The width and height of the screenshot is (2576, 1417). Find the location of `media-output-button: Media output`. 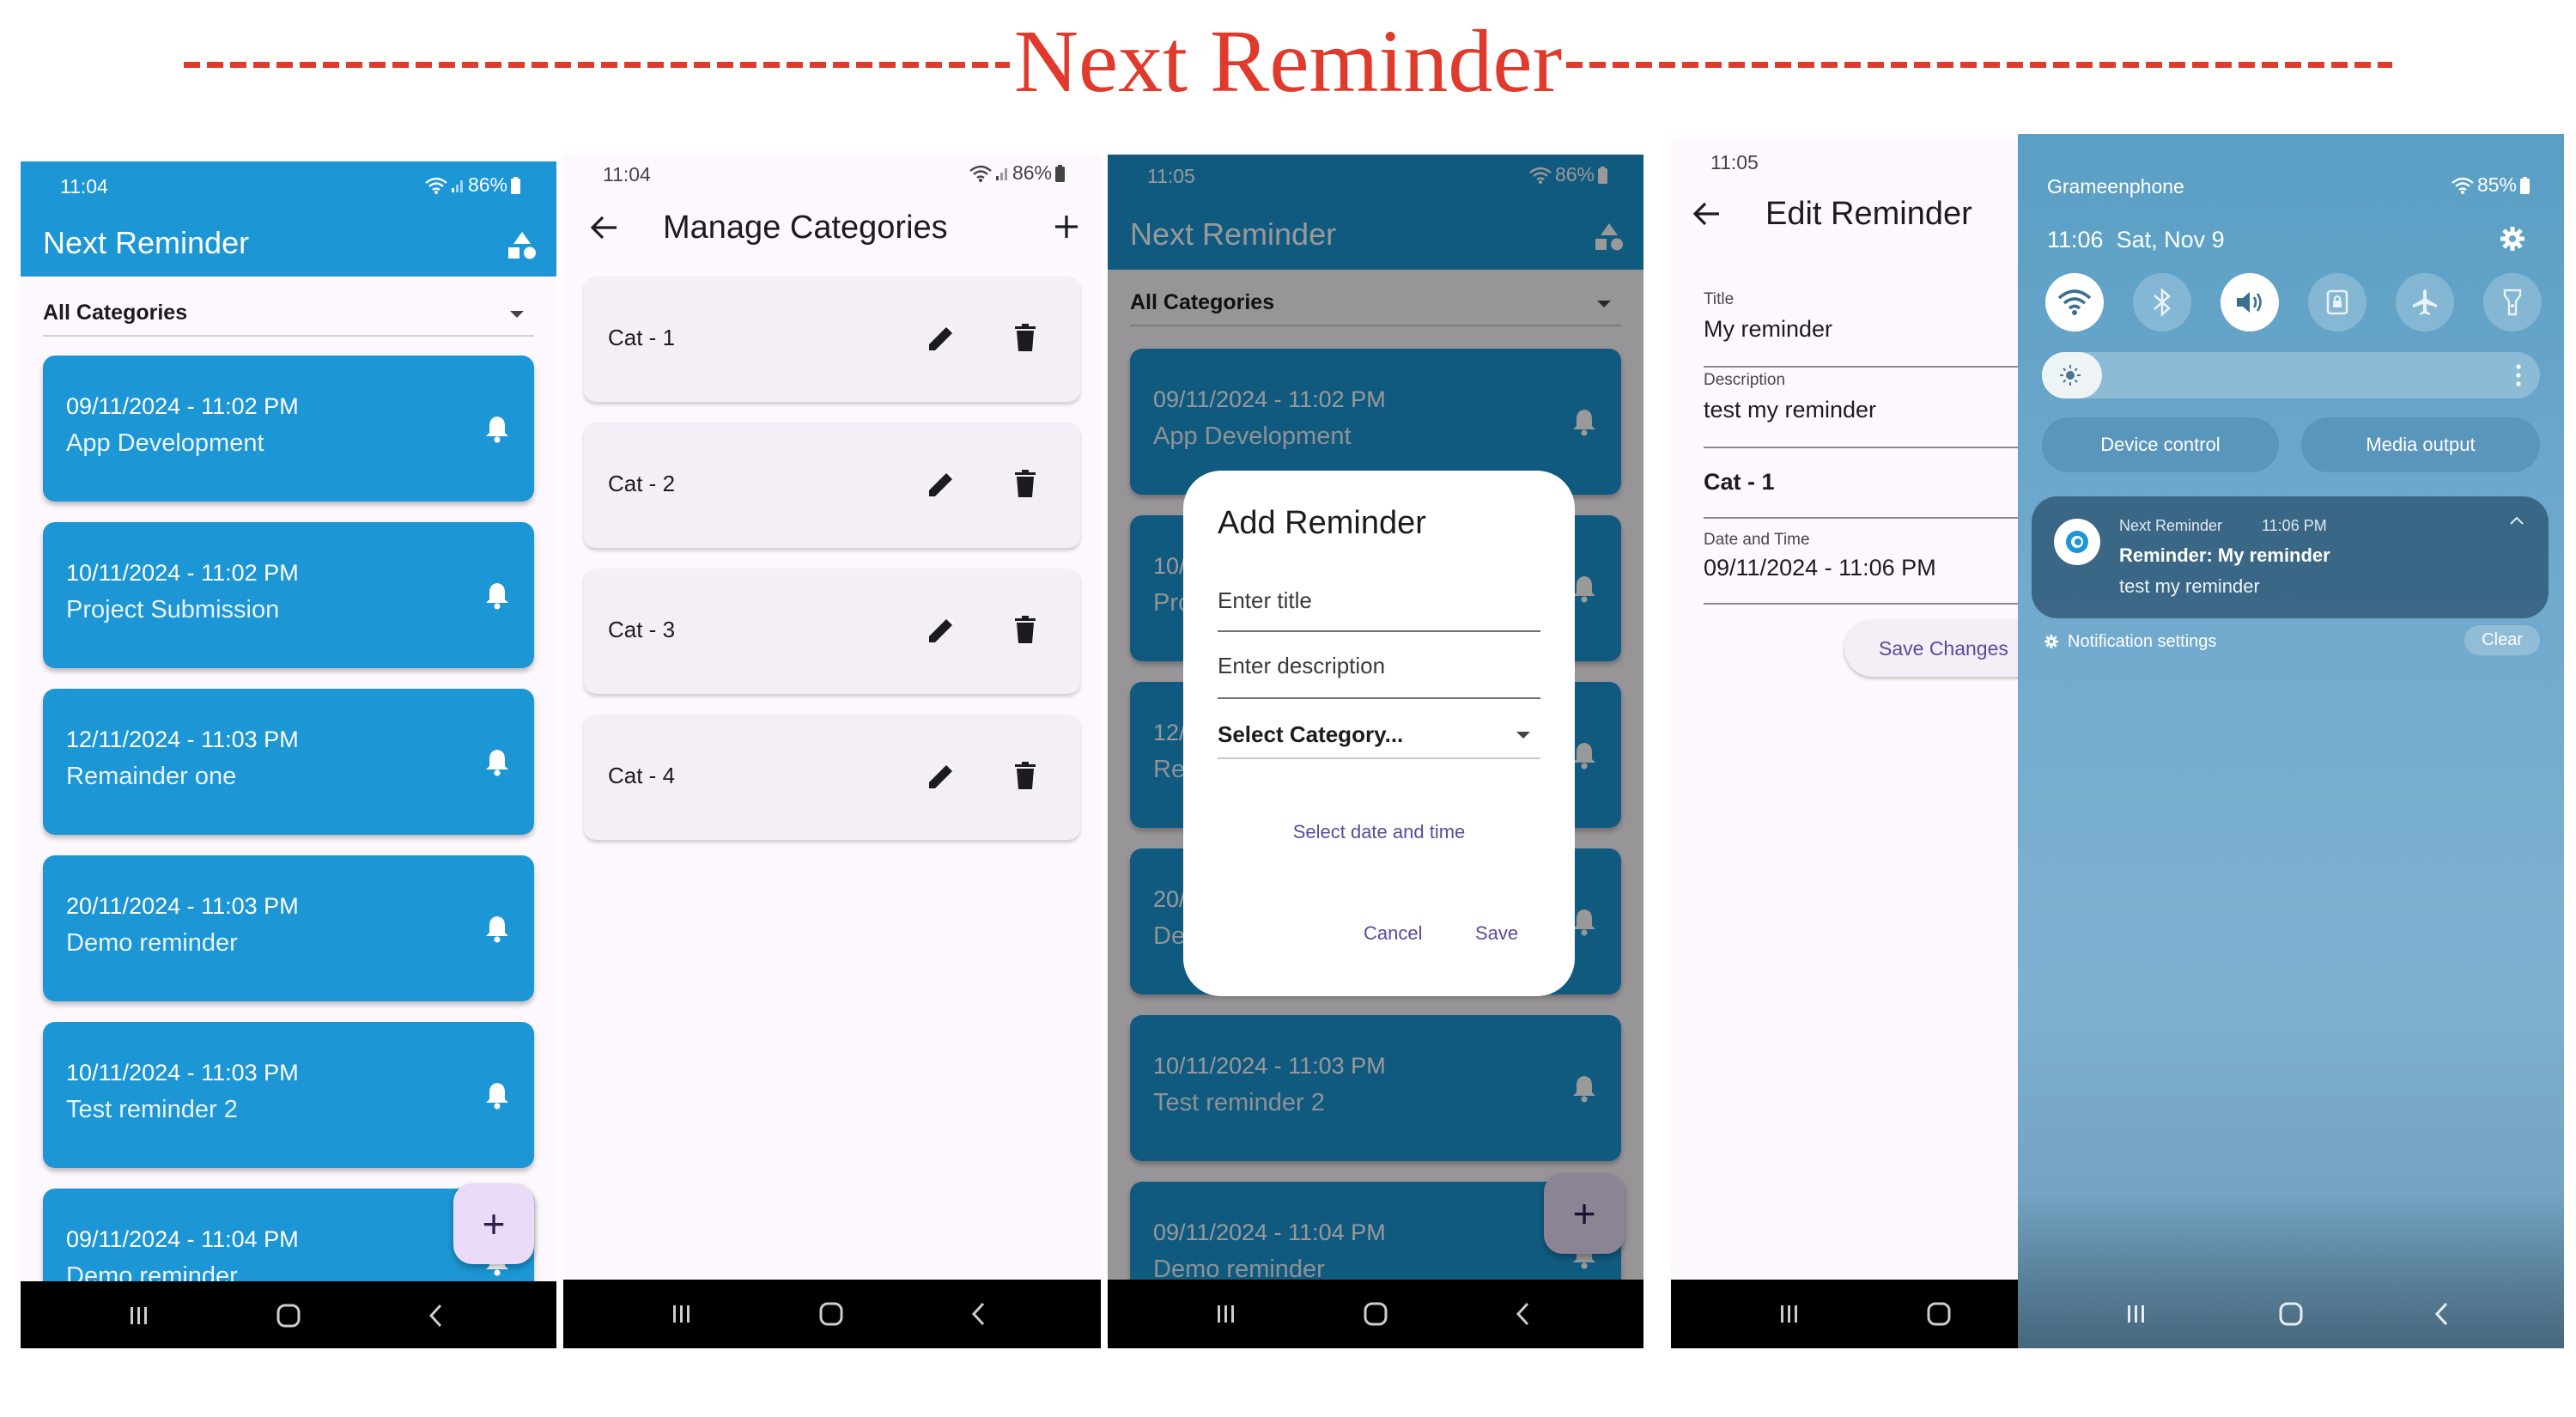

media-output-button: Media output is located at coordinates (2420, 444).